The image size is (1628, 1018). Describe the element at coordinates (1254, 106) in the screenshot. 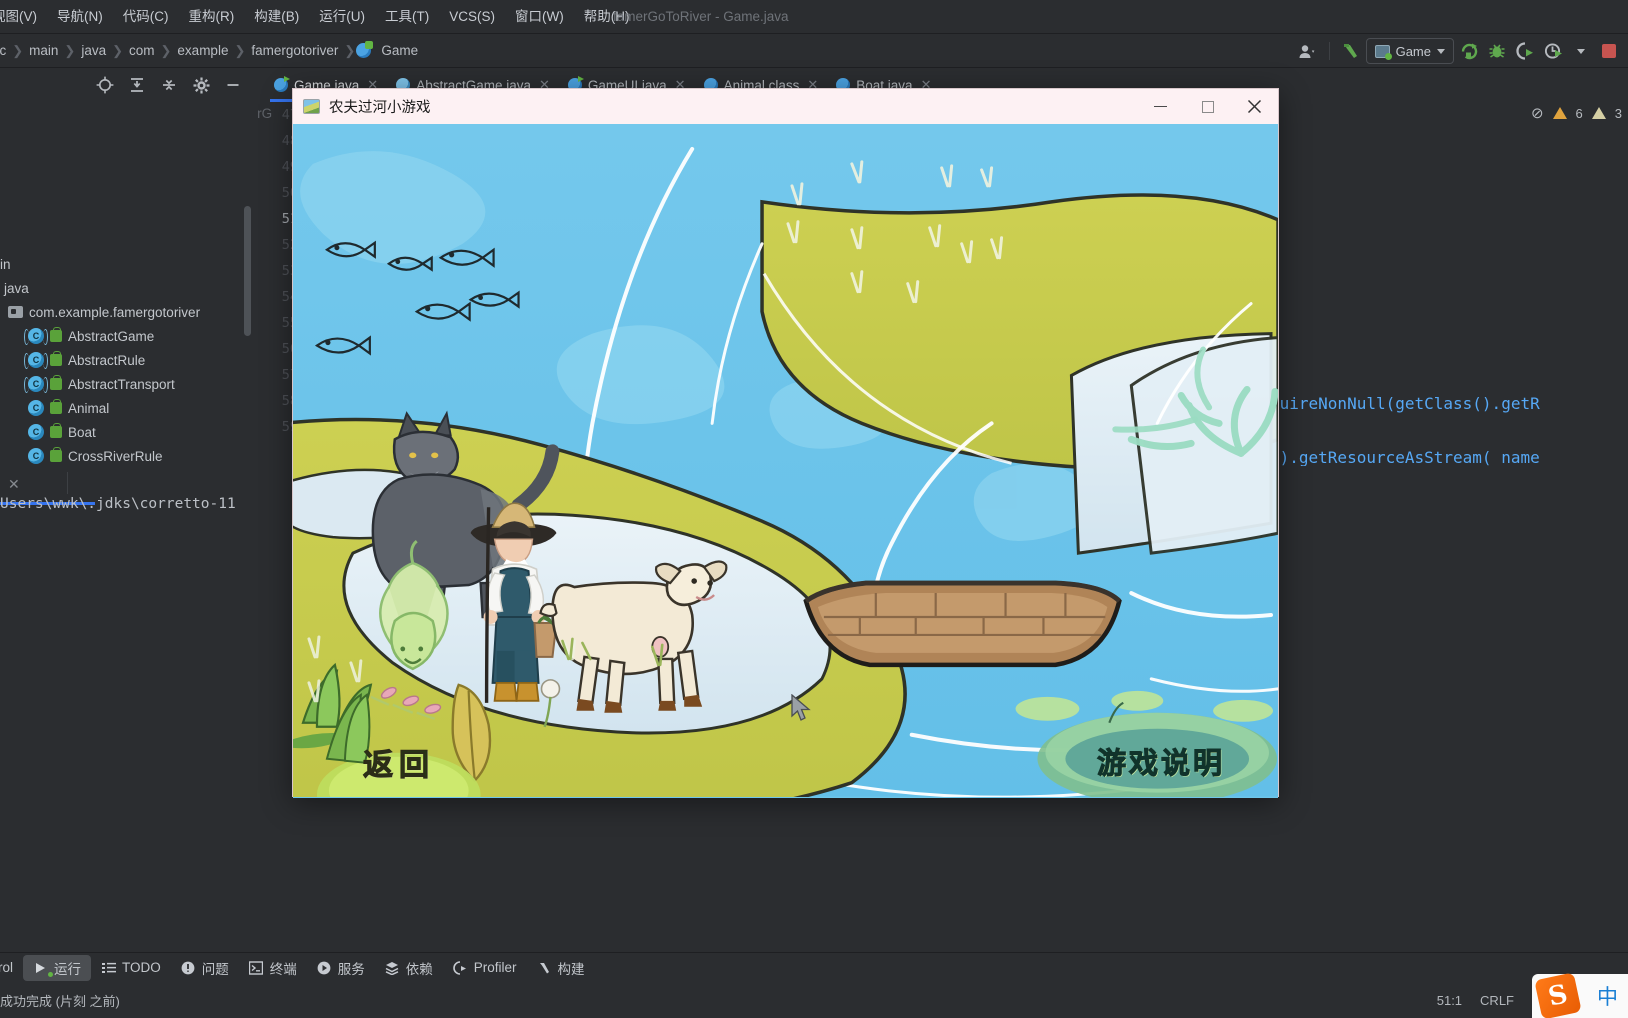

I see `close-button` at that location.